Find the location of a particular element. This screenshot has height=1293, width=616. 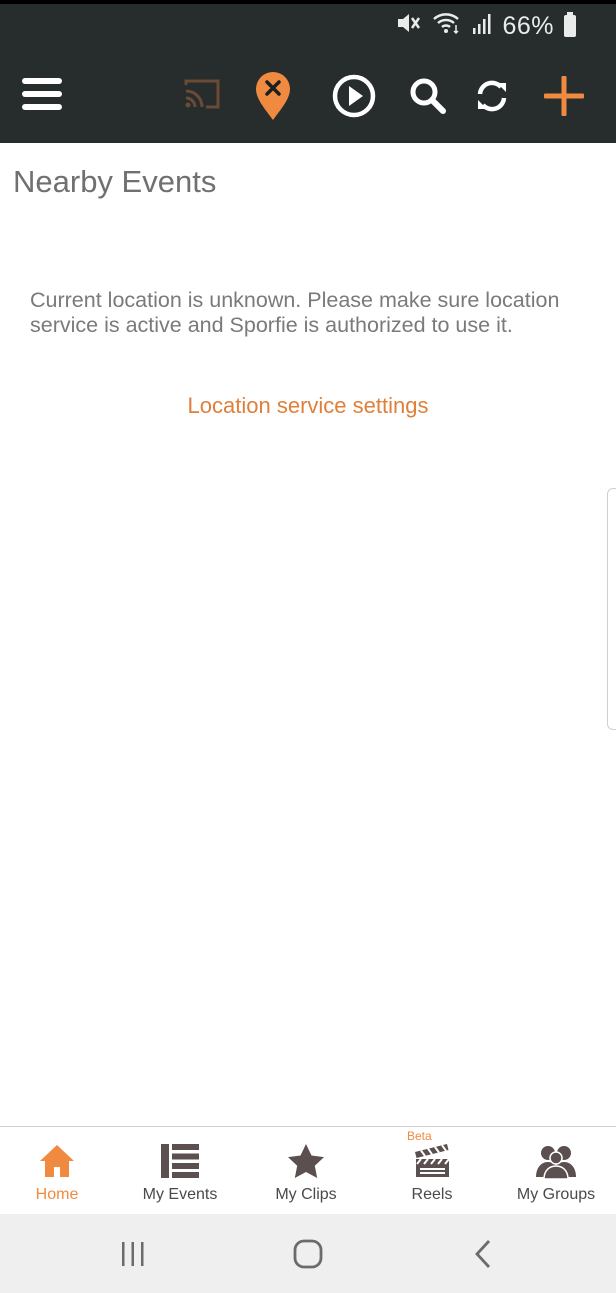

app-header: 66% is located at coordinates (308, 71).